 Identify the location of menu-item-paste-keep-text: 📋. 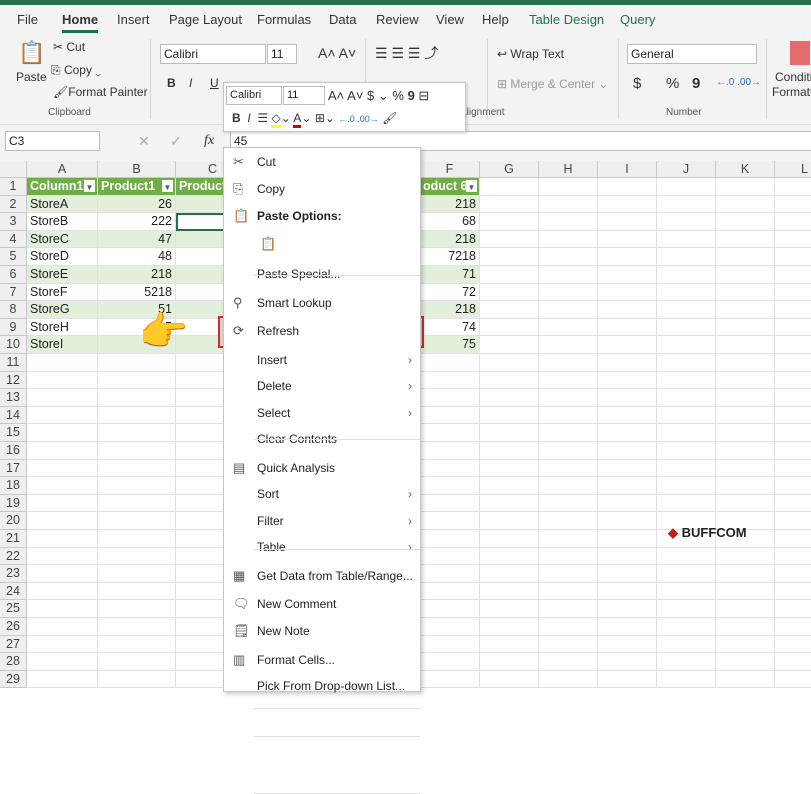
(322, 244).